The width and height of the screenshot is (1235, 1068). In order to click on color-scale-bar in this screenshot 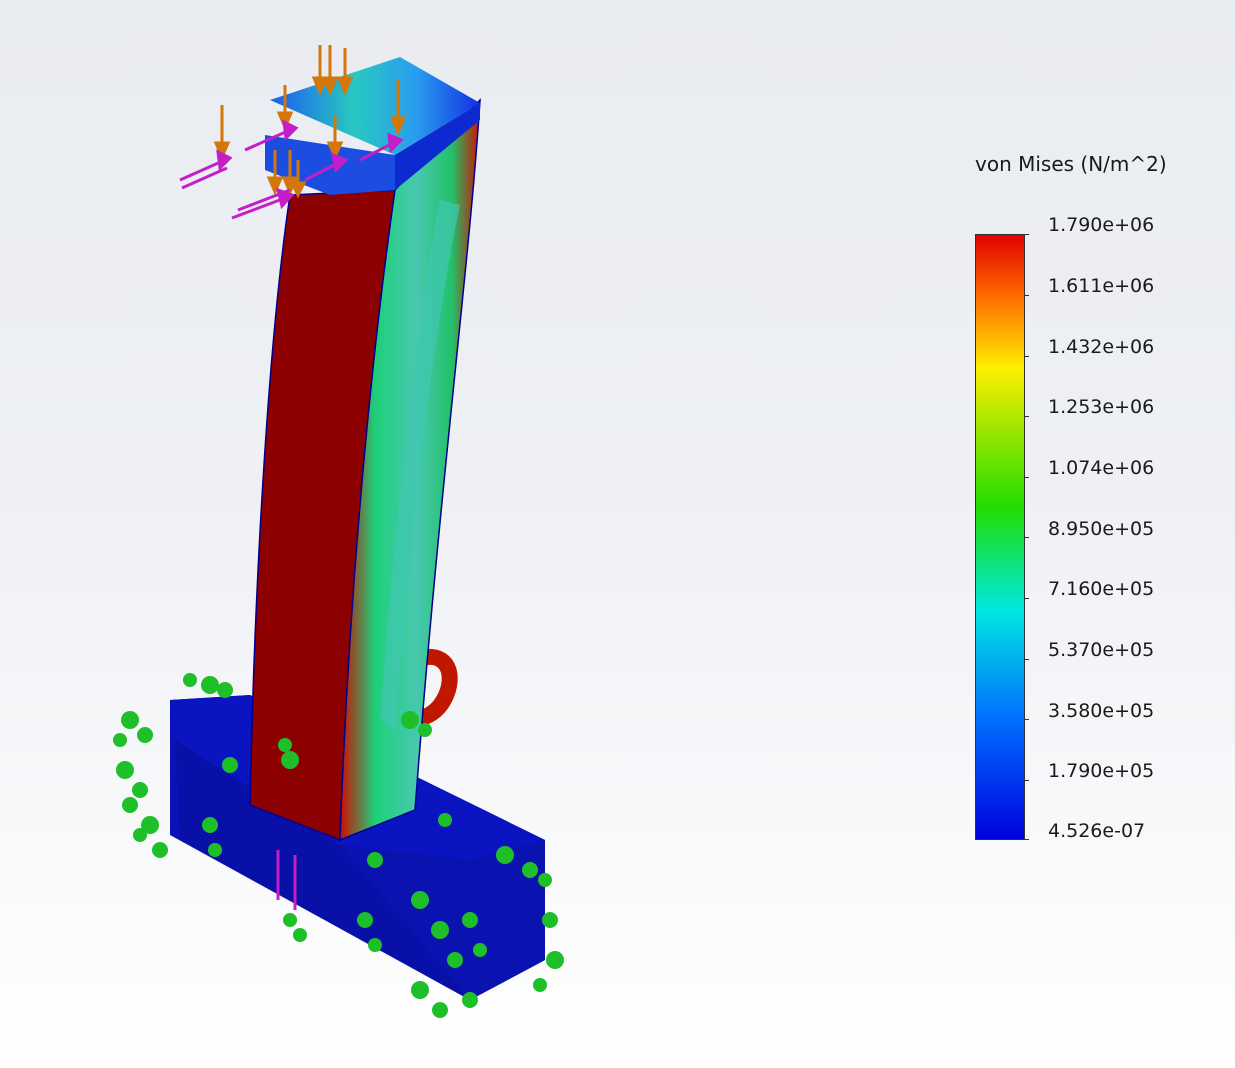, I will do `click(1000, 537)`.